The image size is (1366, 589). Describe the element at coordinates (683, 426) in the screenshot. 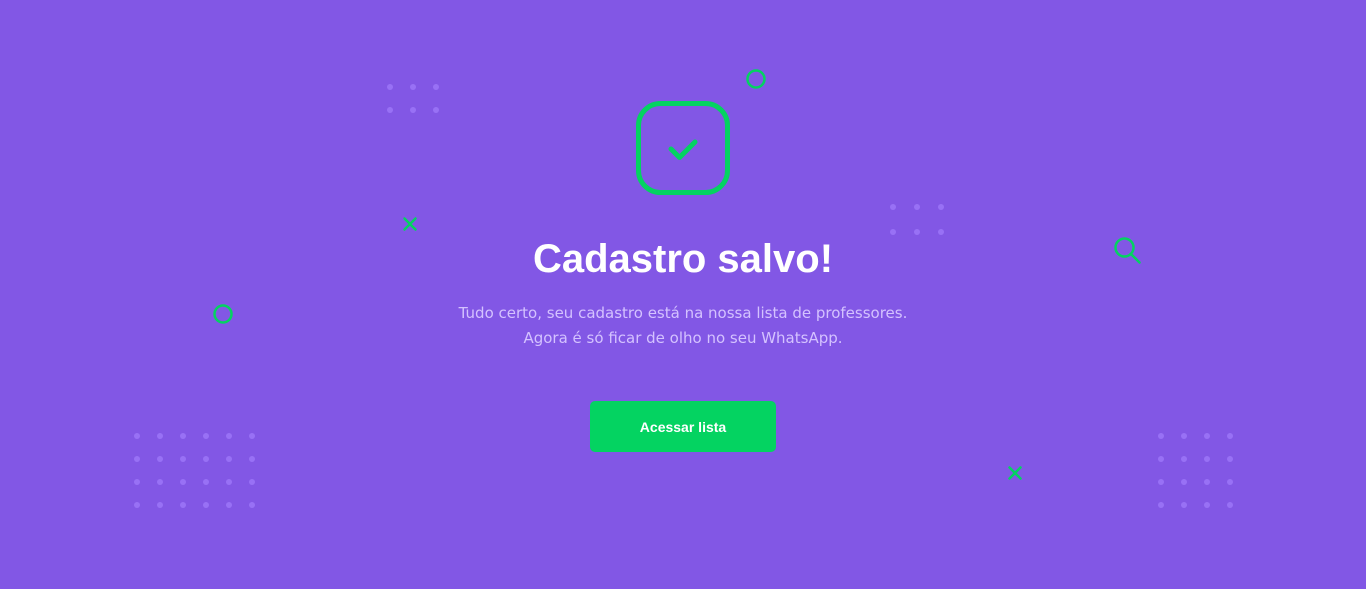

I see `access-list-button: Acessar lista` at that location.